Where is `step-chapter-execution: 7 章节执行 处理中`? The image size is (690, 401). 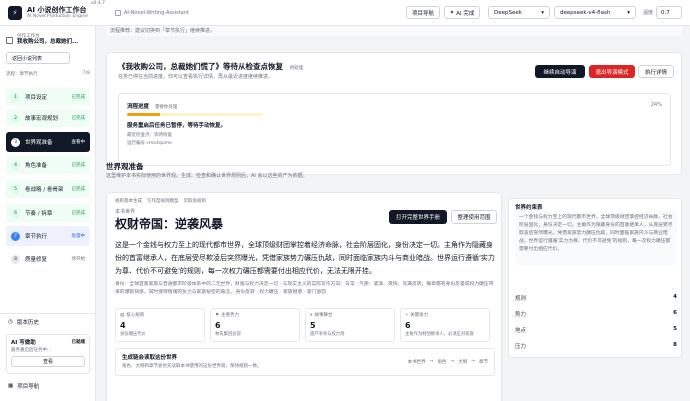
step-chapter-execution: 7 章节执行 处理中 is located at coordinates (48, 236).